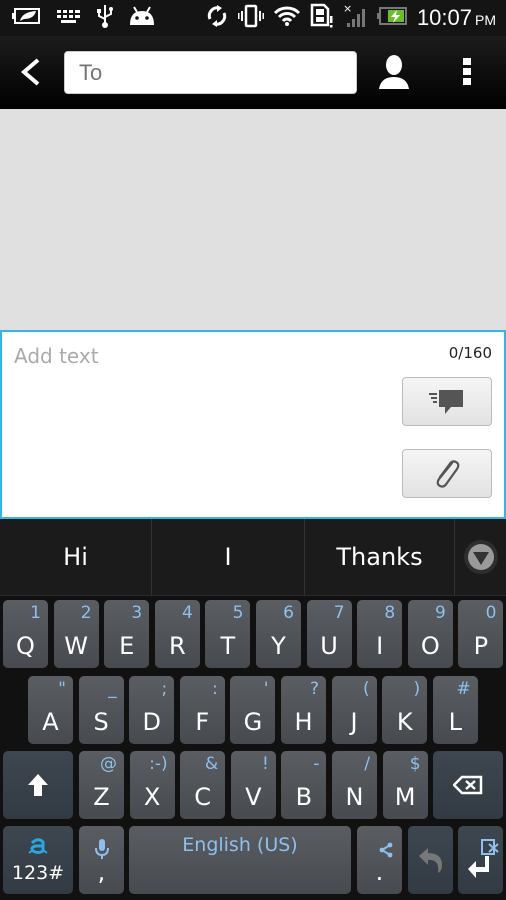  What do you see at coordinates (253, 722) in the screenshot?
I see `key-label: G` at bounding box center [253, 722].